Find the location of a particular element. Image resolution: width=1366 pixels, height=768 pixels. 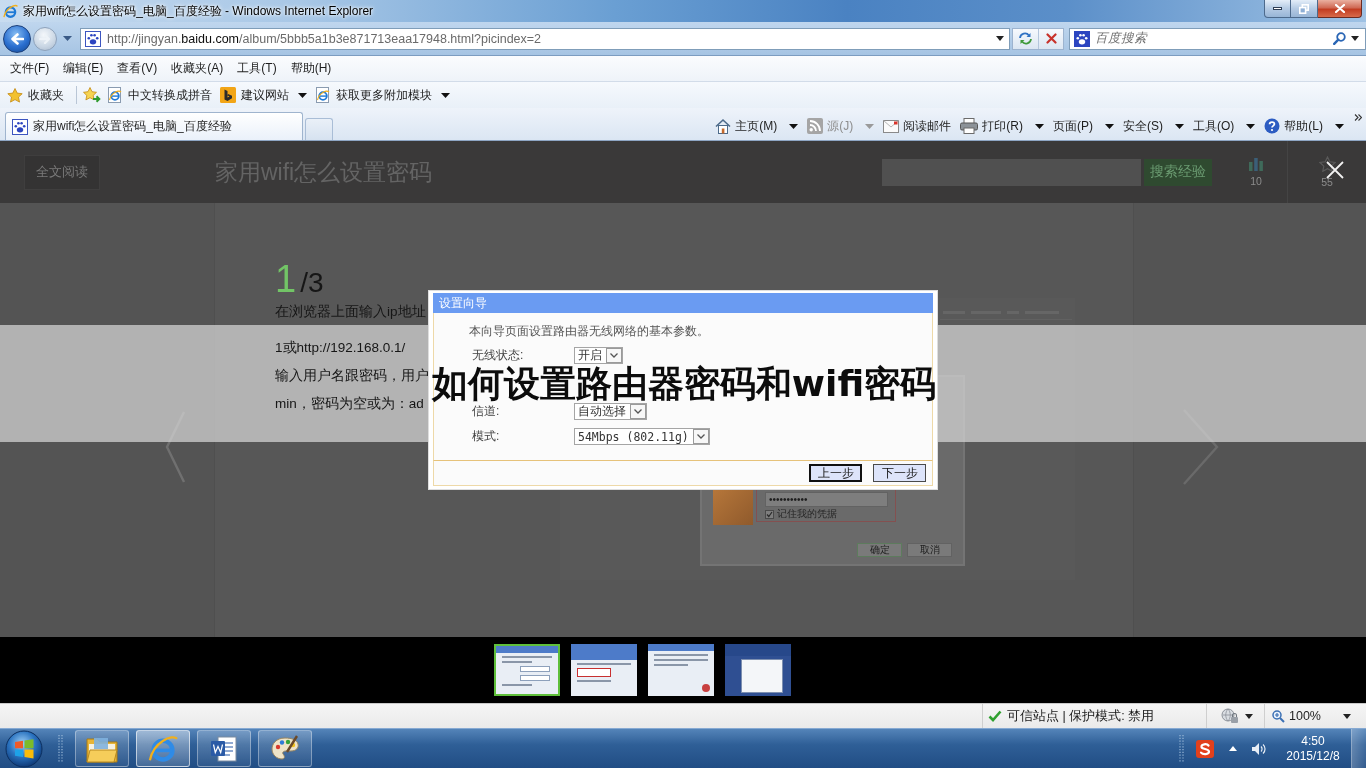

vote-count: 10 is located at coordinates (1256, 181).